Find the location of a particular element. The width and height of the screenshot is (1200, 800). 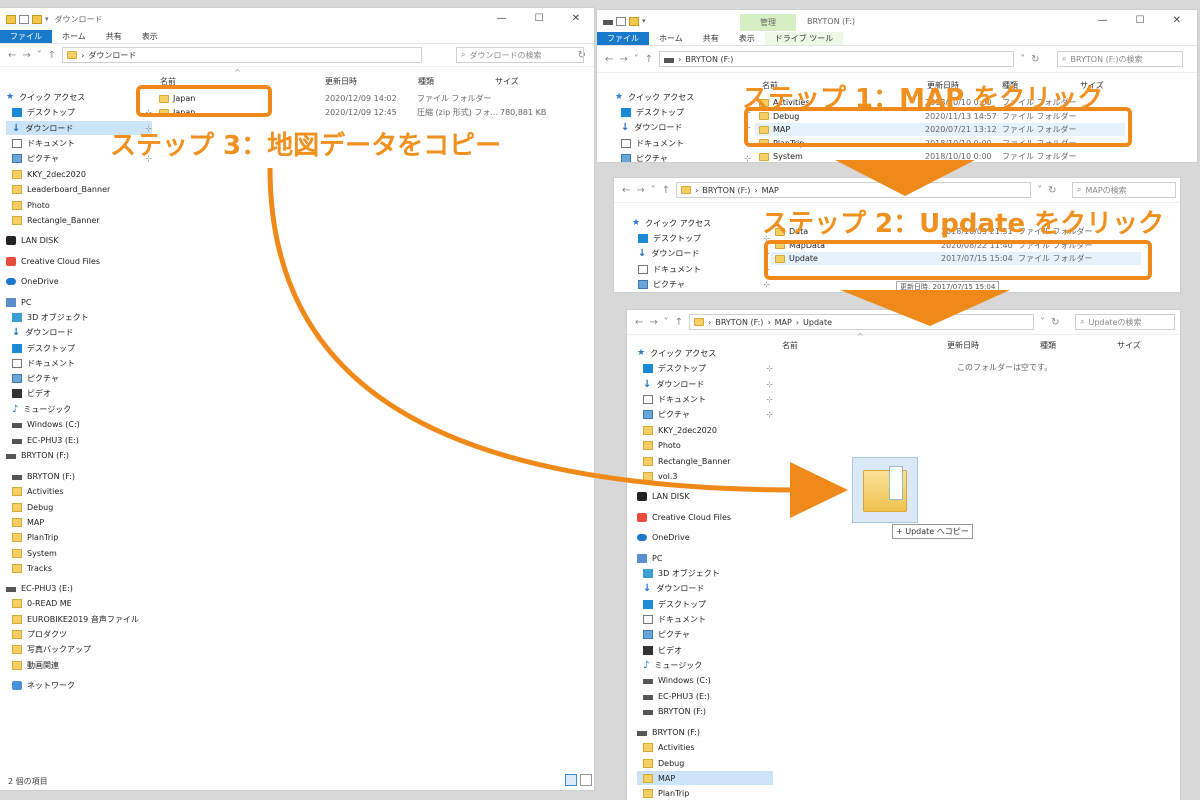

path-segment: MAP is located at coordinates (770, 190).